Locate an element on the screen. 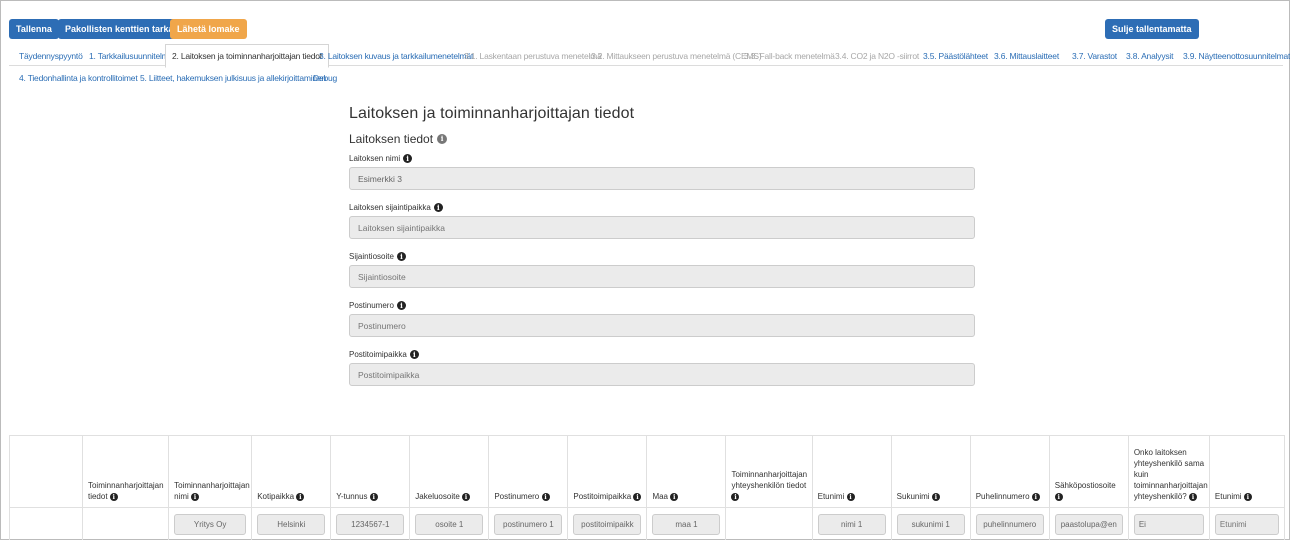 This screenshot has width=1290, height=540. field-laitoksen-nimi: Laitoksen nimi i is located at coordinates (664, 171).